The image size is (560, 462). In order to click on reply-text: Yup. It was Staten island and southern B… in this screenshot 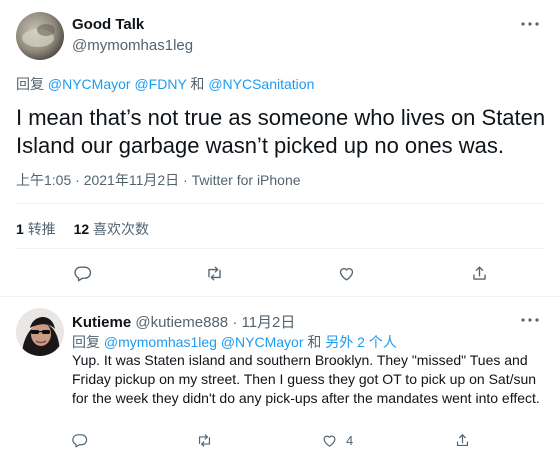, I will do `click(306, 379)`.